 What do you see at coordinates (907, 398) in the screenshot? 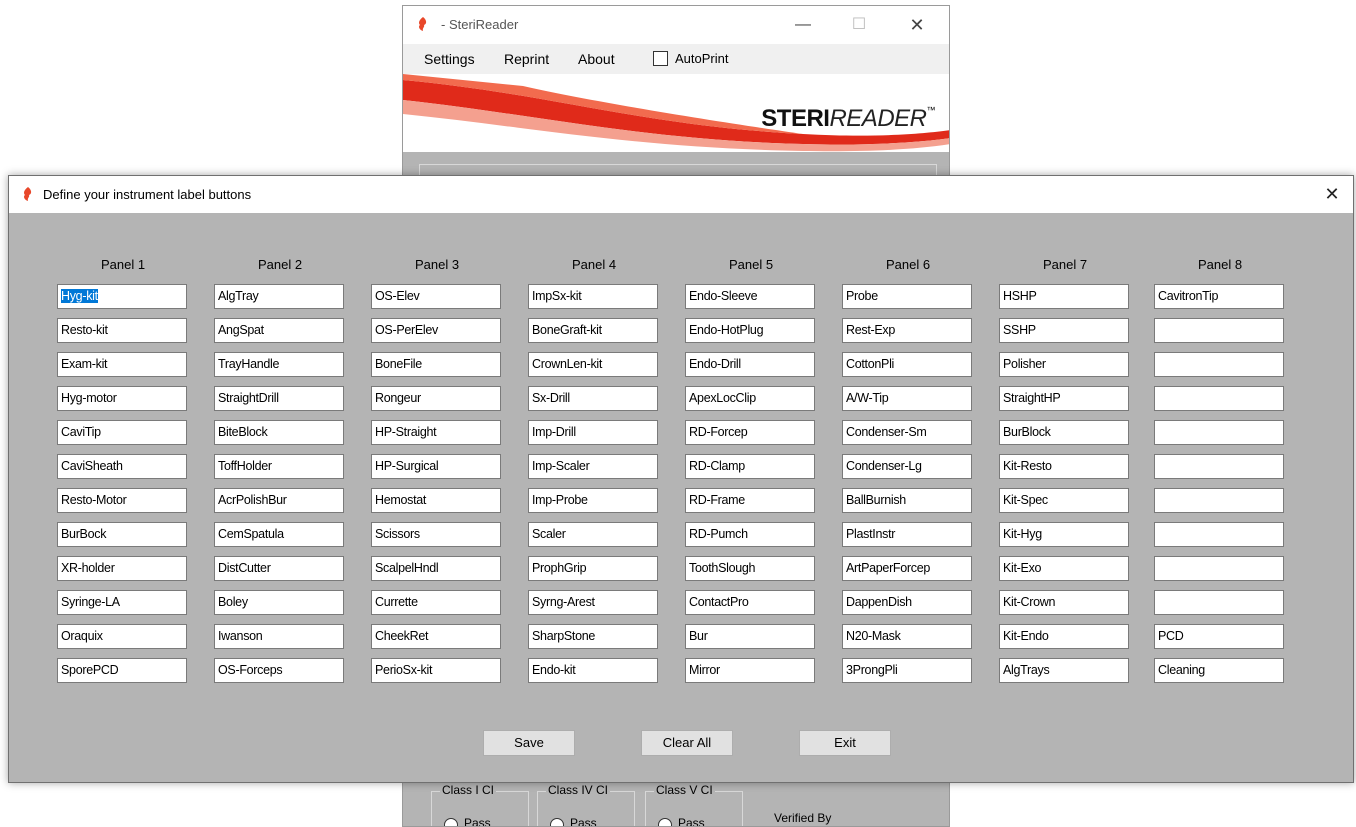
I see `label-field: A/W-Tip` at bounding box center [907, 398].